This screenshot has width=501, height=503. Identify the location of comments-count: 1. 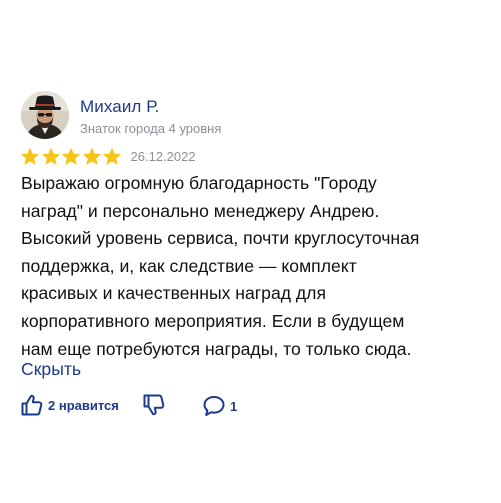
(234, 406).